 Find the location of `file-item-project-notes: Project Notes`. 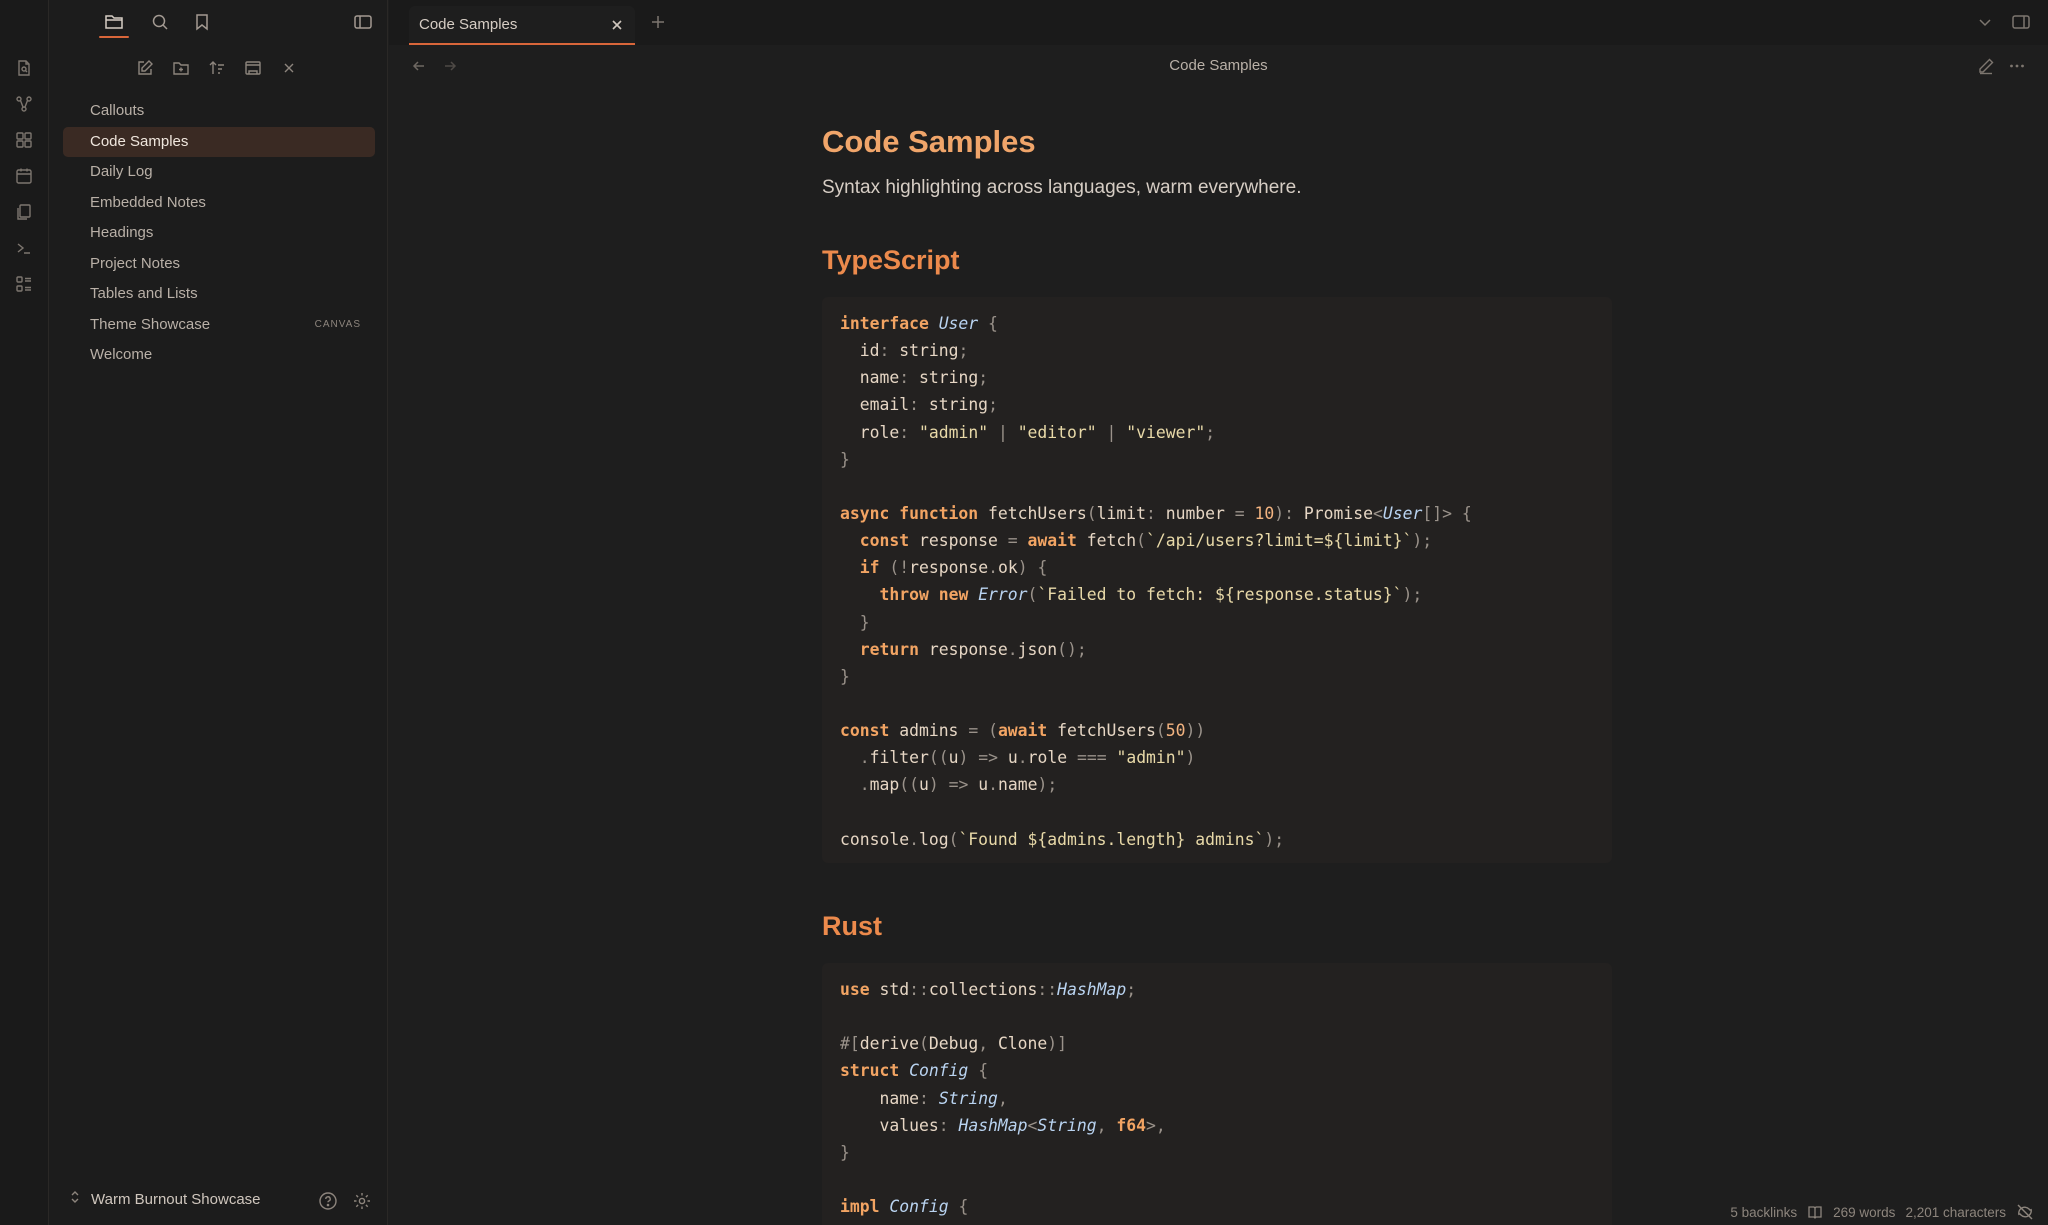

file-item-project-notes: Project Notes is located at coordinates (219, 264).